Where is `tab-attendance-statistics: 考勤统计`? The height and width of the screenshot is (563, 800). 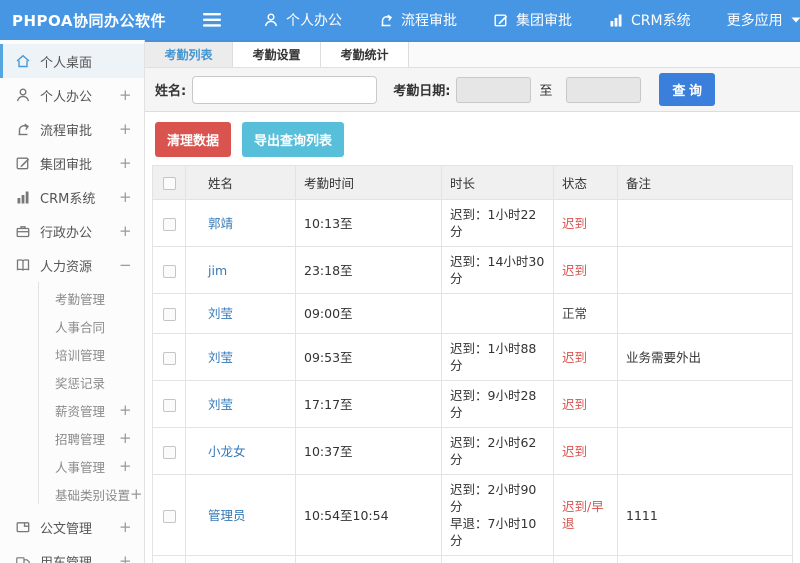
tab-attendance-statistics: 考勤统计 is located at coordinates (365, 54).